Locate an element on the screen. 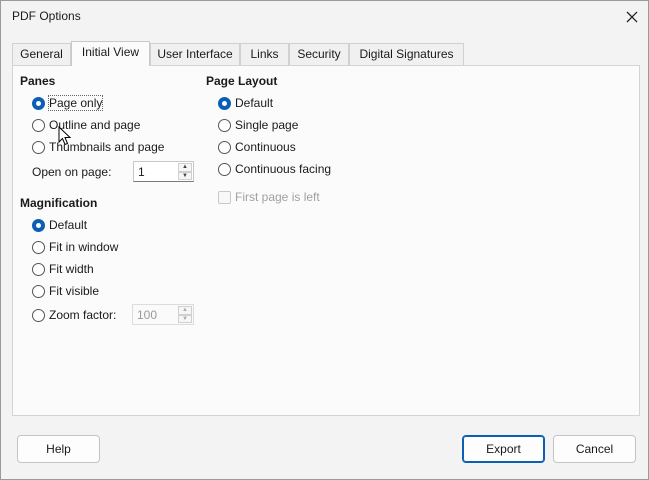 This screenshot has height=480, width=649. radio-magnification-default: Default is located at coordinates (59, 225).